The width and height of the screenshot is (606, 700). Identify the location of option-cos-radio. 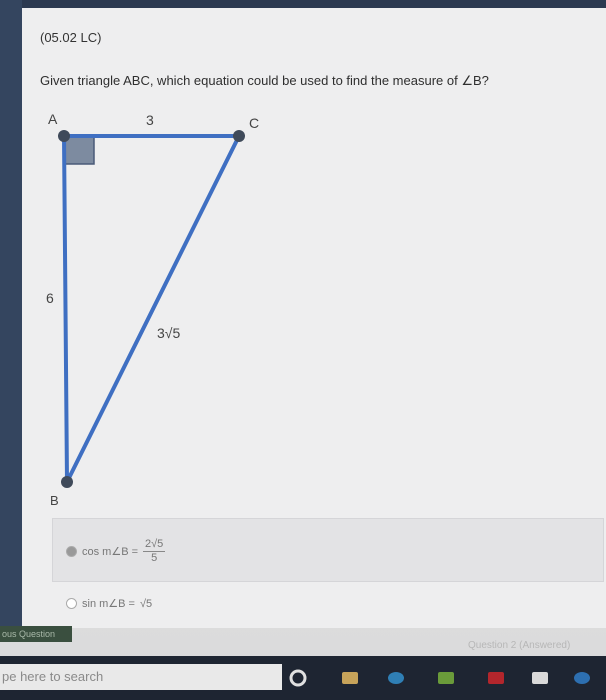
(71, 551).